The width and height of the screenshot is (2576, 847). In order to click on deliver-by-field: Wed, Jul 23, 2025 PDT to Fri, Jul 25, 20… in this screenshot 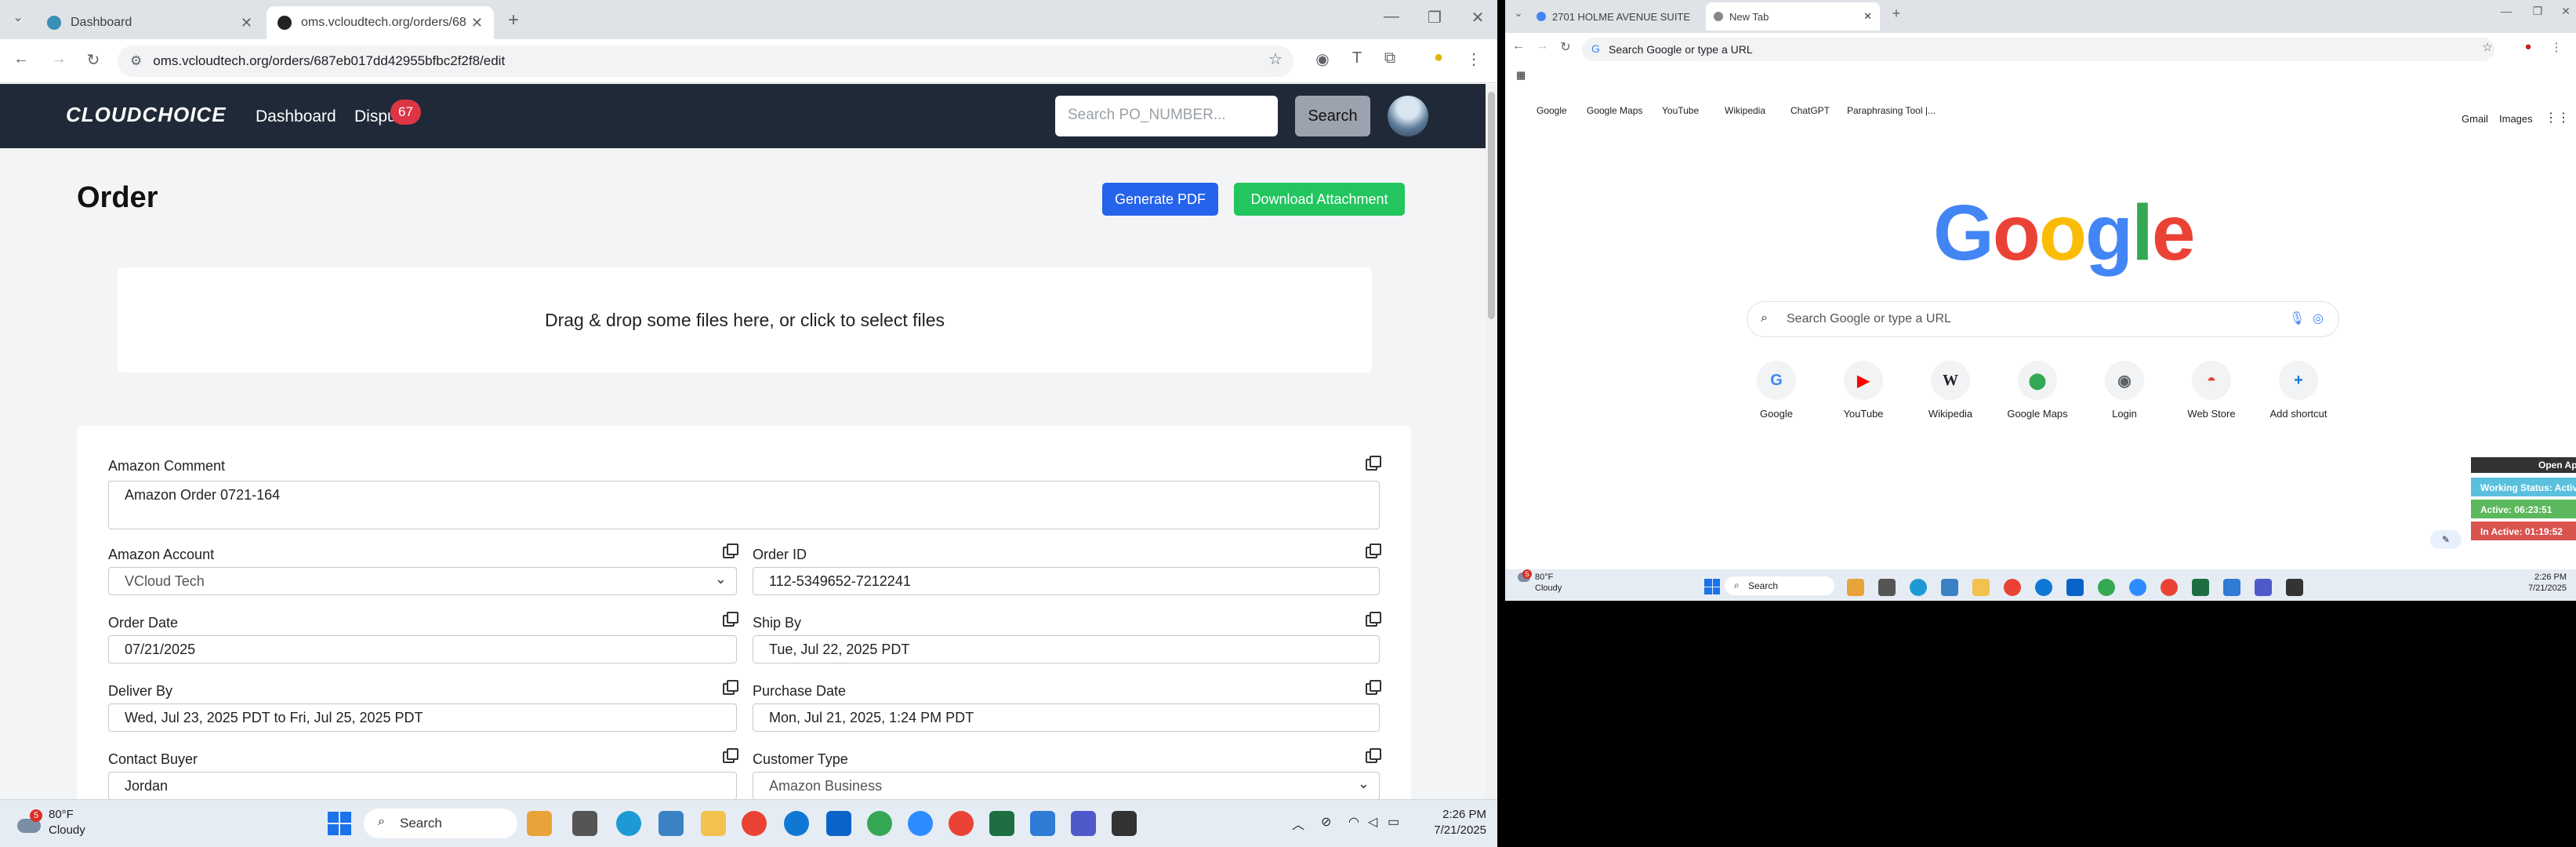, I will do `click(423, 717)`.